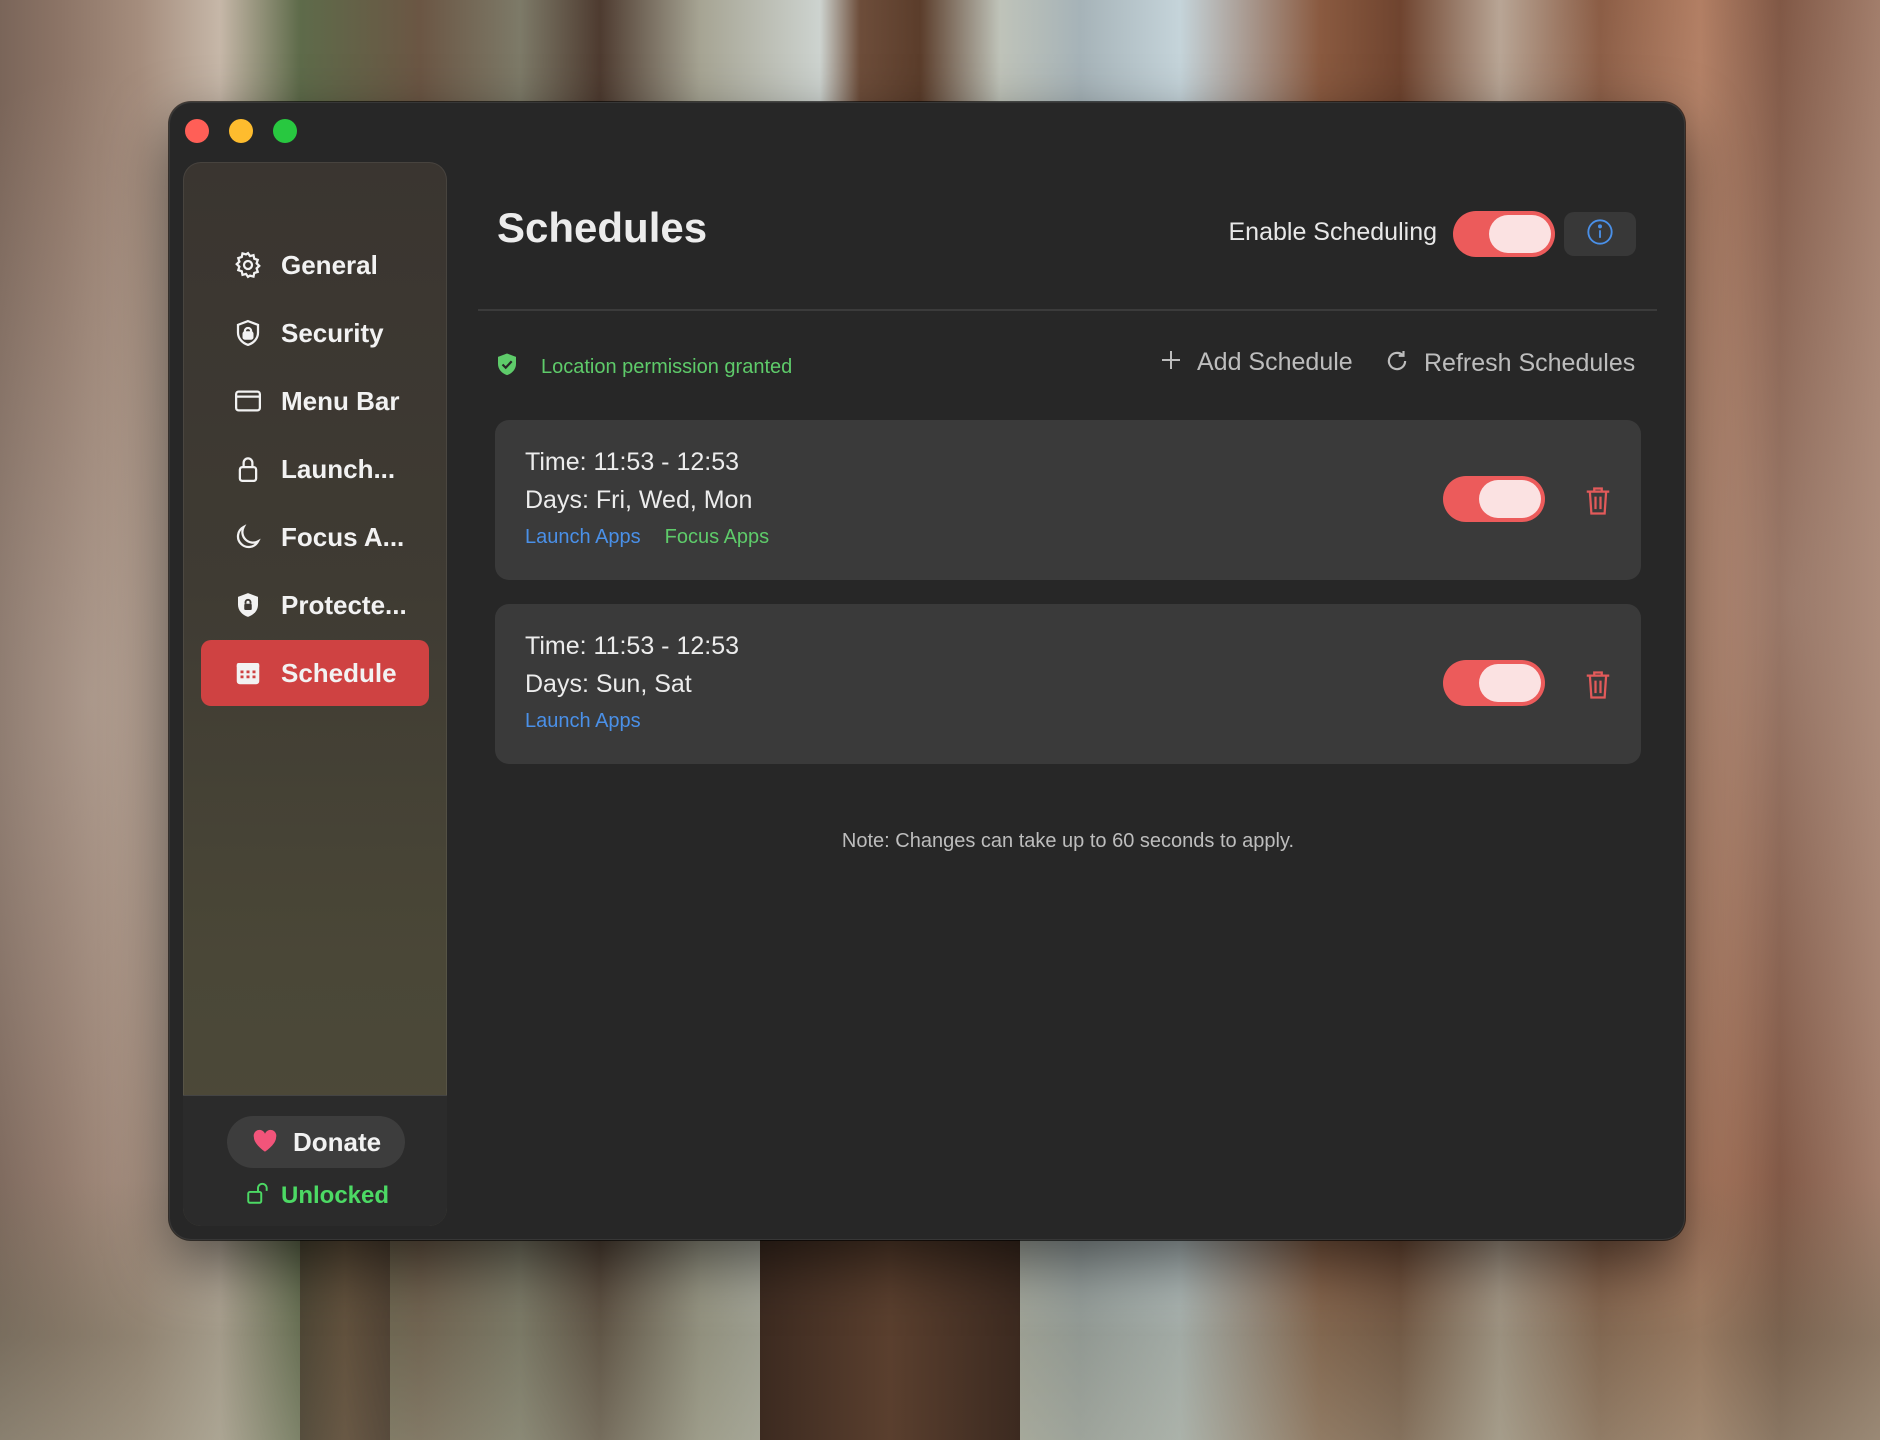 Image resolution: width=1880 pixels, height=1440 pixels. I want to click on donate-button: Donate, so click(316, 1142).